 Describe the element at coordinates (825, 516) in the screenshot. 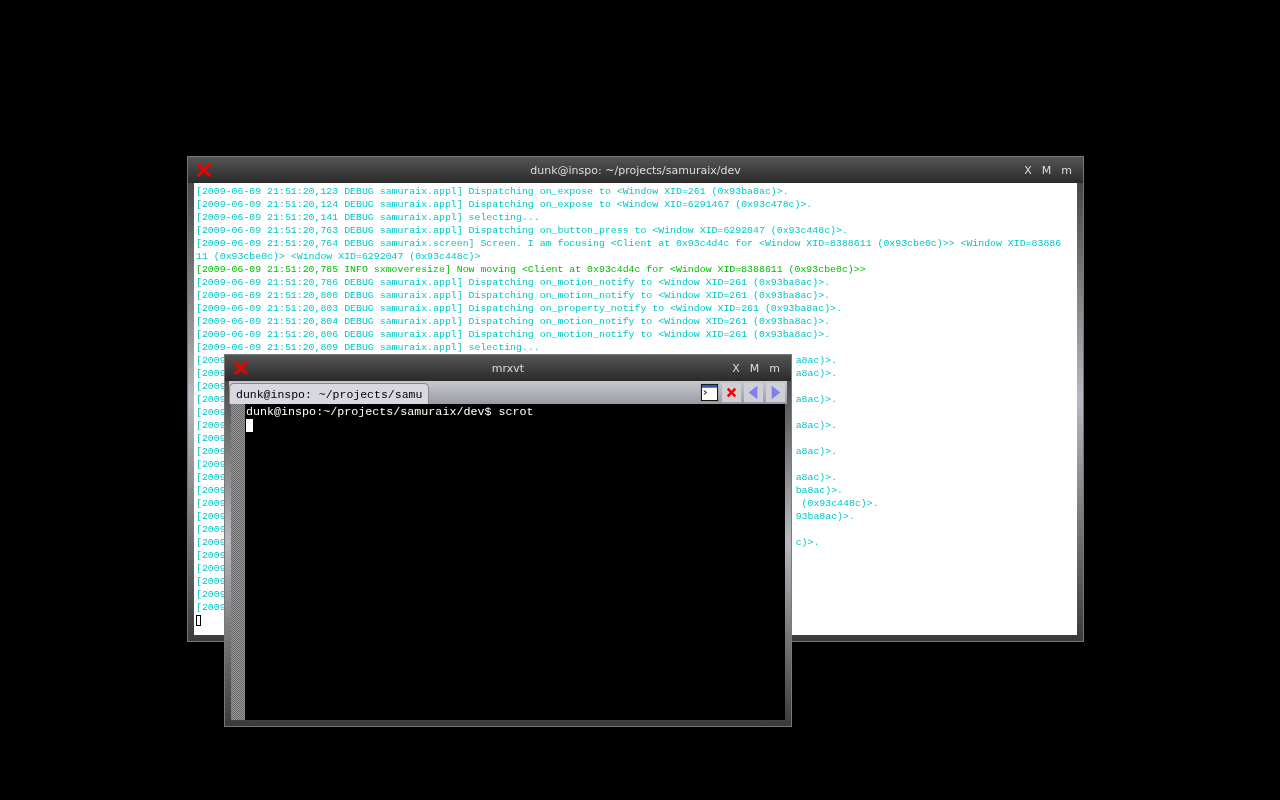

I see `log-line: 93ba8ac)>.` at that location.